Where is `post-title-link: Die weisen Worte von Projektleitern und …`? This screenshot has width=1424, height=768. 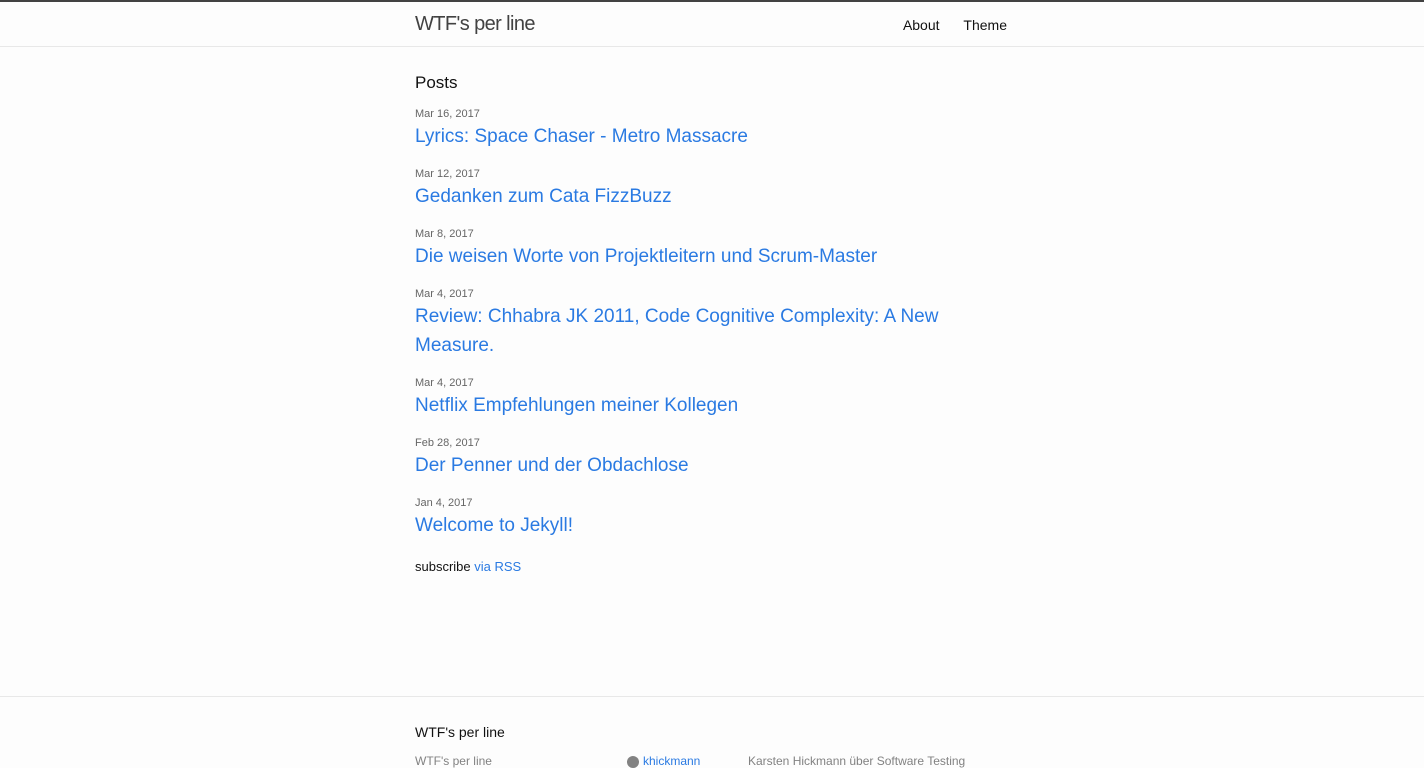 post-title-link: Die weisen Worte von Projektleitern und … is located at coordinates (691, 256).